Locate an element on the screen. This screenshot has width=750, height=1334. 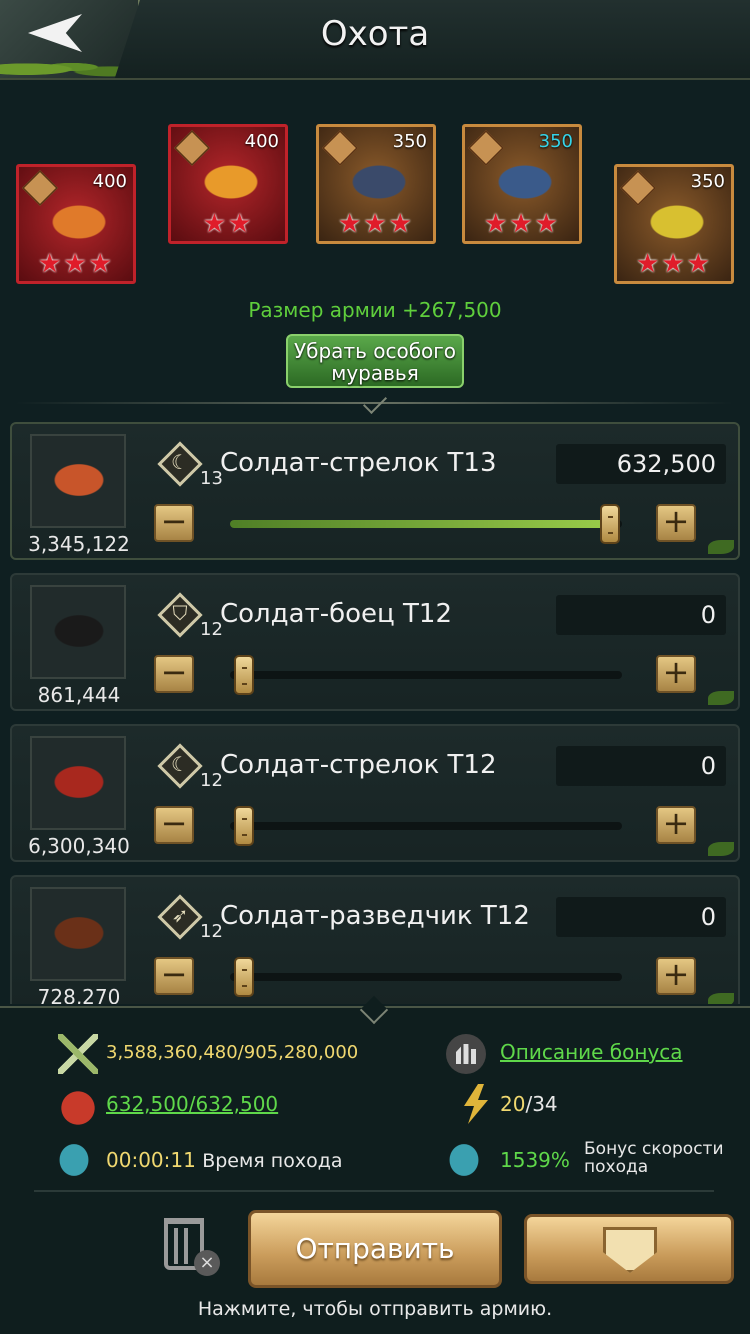
hero-card: 400 ★★ is located at coordinates (228, 184).